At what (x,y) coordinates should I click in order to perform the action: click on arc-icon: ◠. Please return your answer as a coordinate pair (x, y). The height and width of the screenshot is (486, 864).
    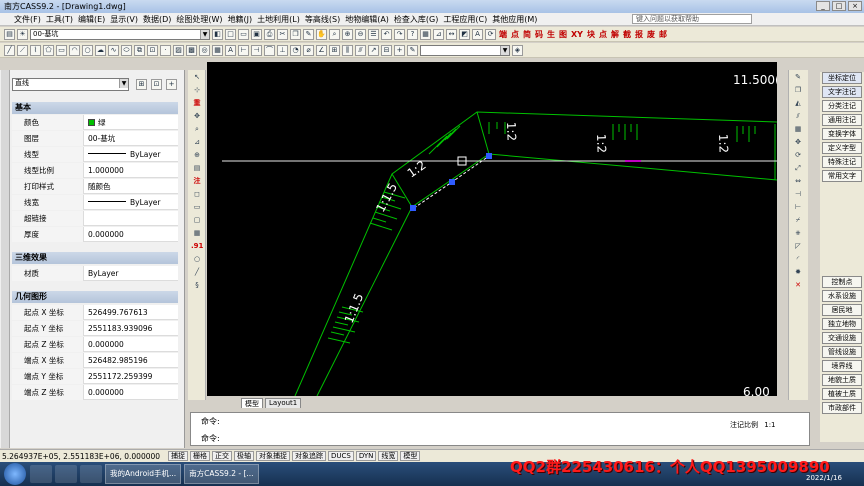
    Looking at the image, I should click on (74, 50).